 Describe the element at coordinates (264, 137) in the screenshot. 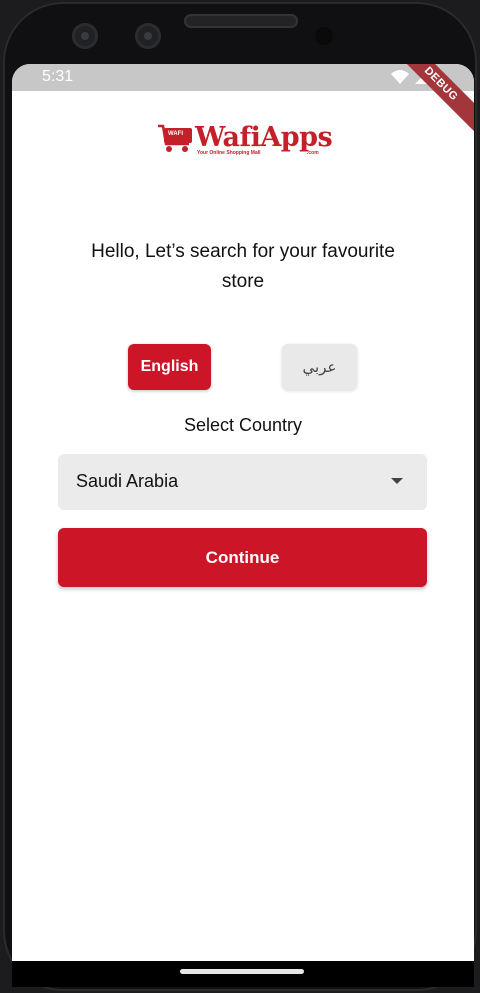

I see `logo-name: WafiApps` at that location.